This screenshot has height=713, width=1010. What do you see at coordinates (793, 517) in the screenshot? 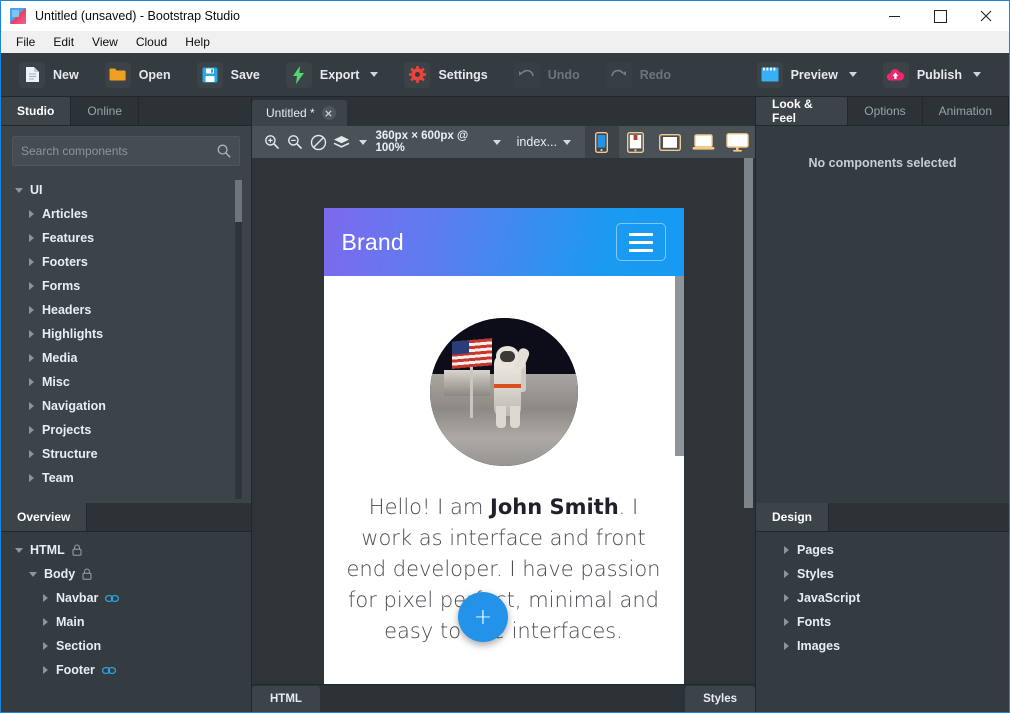
I see `tab-design: Design` at bounding box center [793, 517].